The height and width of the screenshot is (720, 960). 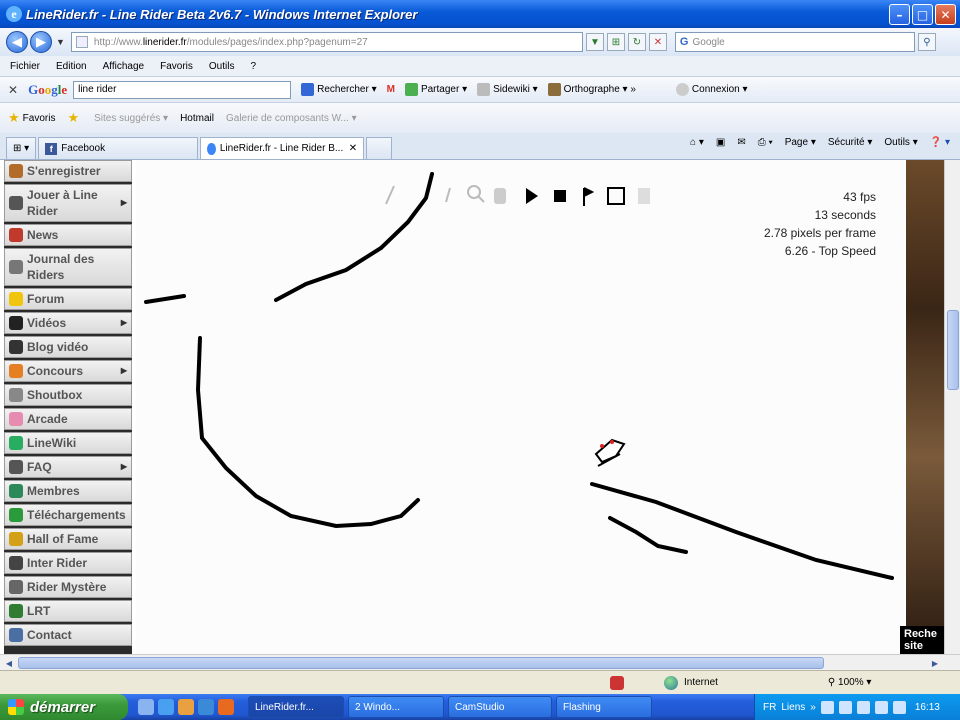 What do you see at coordinates (945, 14) in the screenshot?
I see `close-button: ✕` at bounding box center [945, 14].